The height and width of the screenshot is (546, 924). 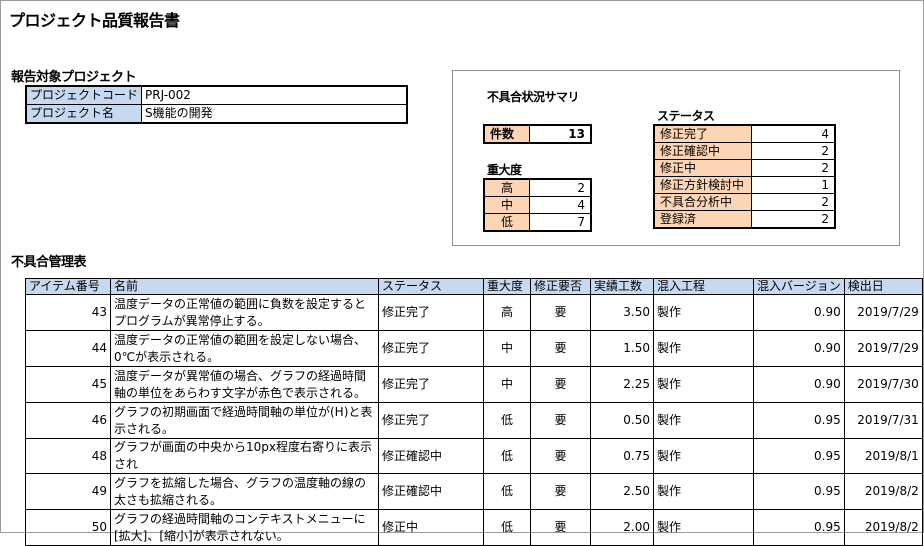 What do you see at coordinates (533, 97) in the screenshot?
I see `summary-title: 不具合状況サマリ` at bounding box center [533, 97].